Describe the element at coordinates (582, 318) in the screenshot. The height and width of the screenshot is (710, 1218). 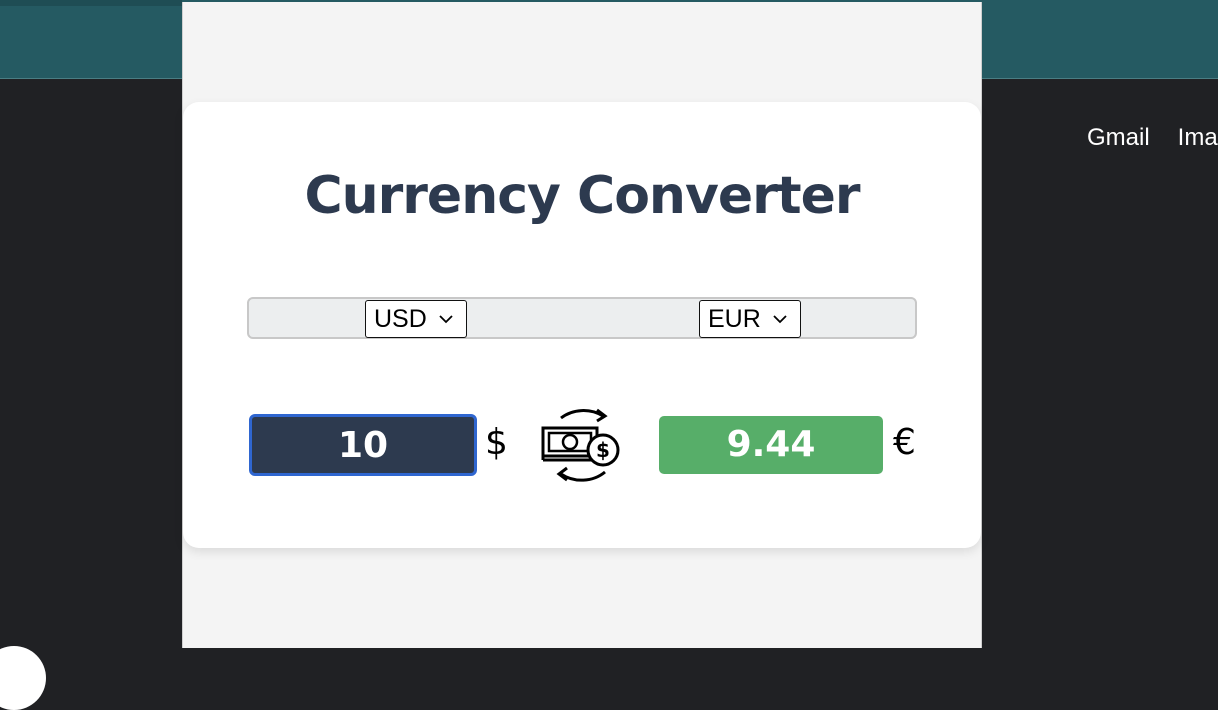
I see `currency-select-bar: USD EUR` at that location.